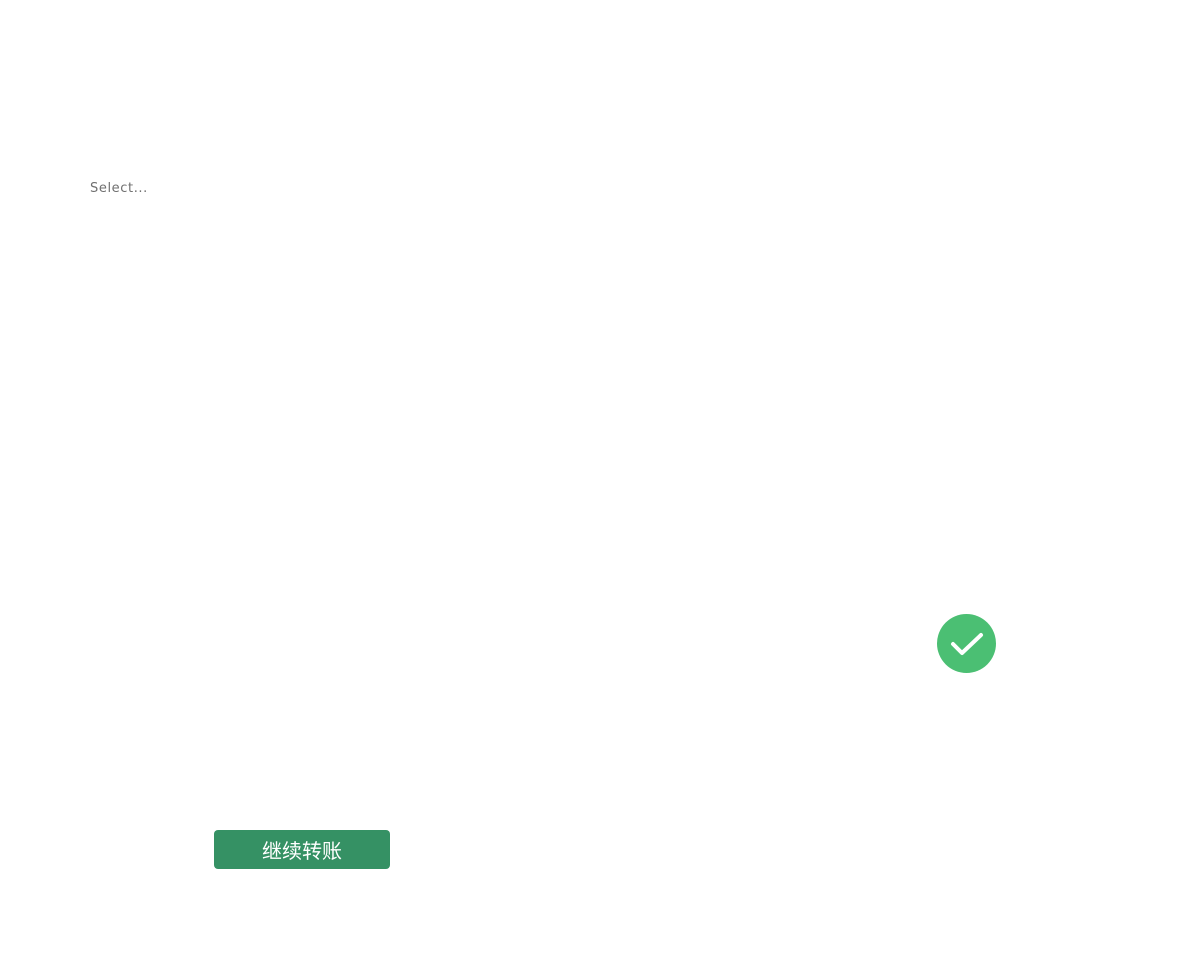 The width and height of the screenshot is (1204, 968). I want to click on success-checkmark-icon, so click(966, 643).